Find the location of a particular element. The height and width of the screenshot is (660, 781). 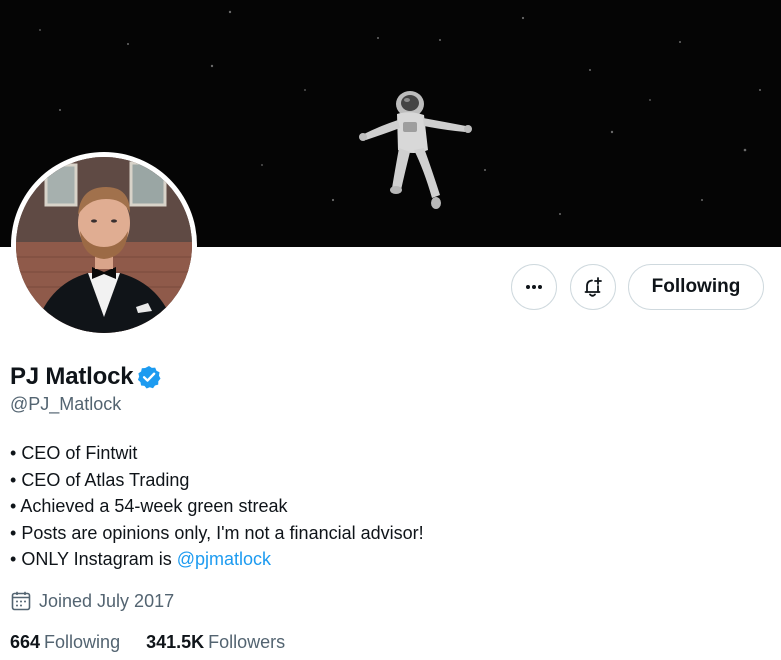

name-row: PJ Matlock is located at coordinates (86, 377).